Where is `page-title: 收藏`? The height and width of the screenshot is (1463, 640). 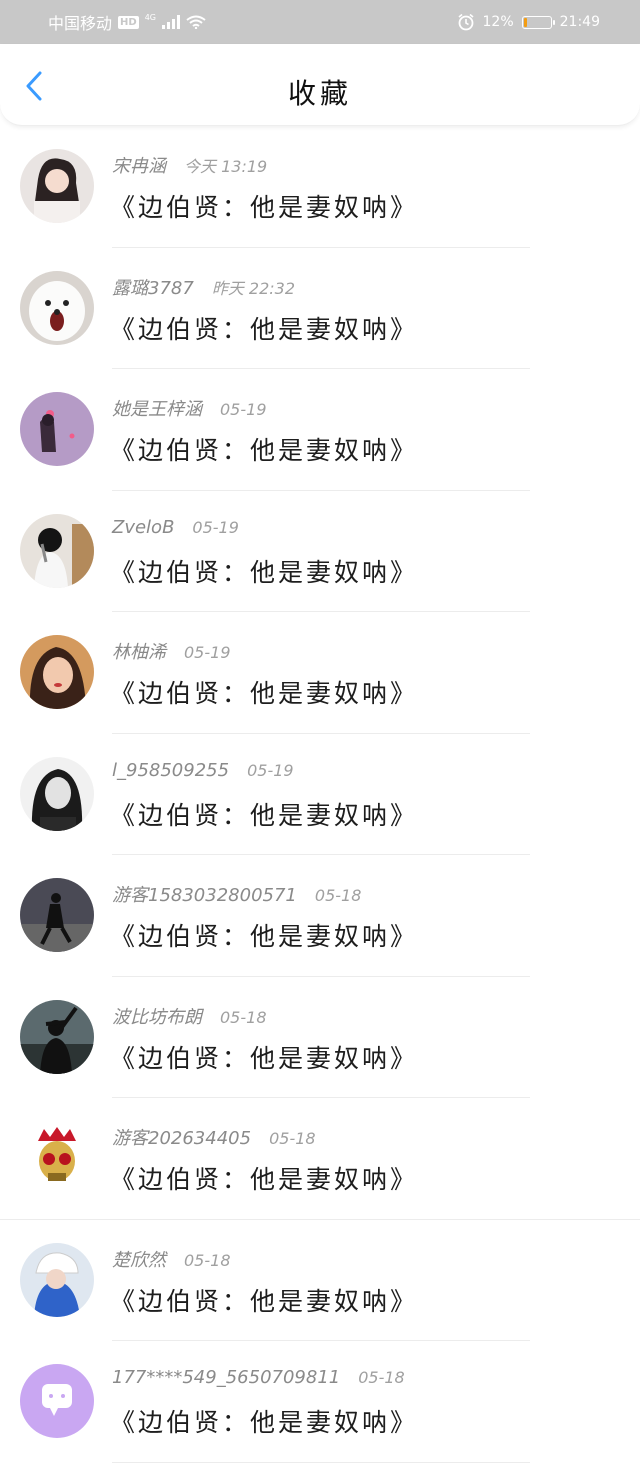
page-title: 收藏 is located at coordinates (319, 93).